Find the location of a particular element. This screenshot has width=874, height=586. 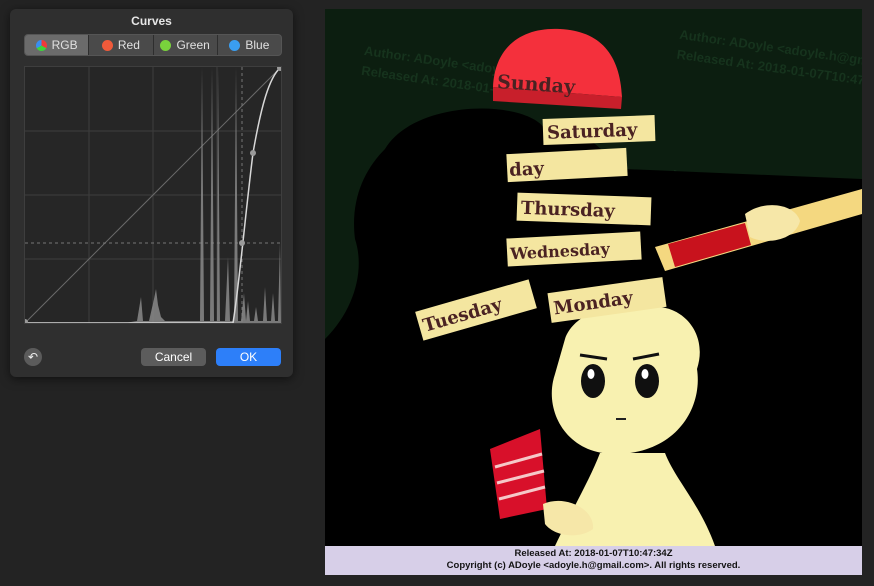

tab-green: Green is located at coordinates (184, 45).